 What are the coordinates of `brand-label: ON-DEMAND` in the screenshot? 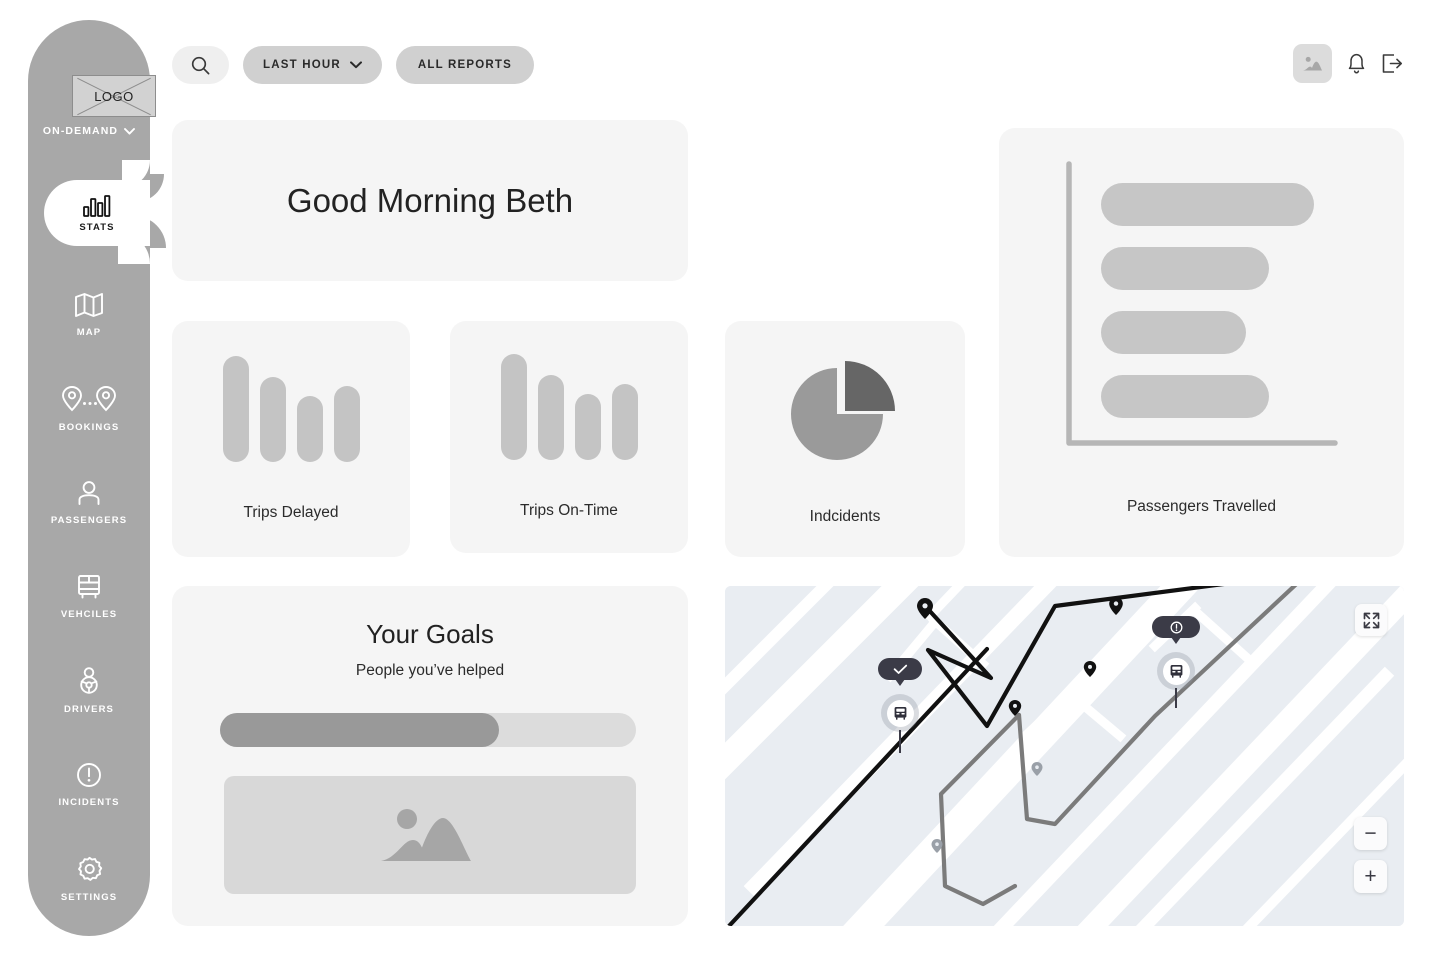 It's located at (80, 131).